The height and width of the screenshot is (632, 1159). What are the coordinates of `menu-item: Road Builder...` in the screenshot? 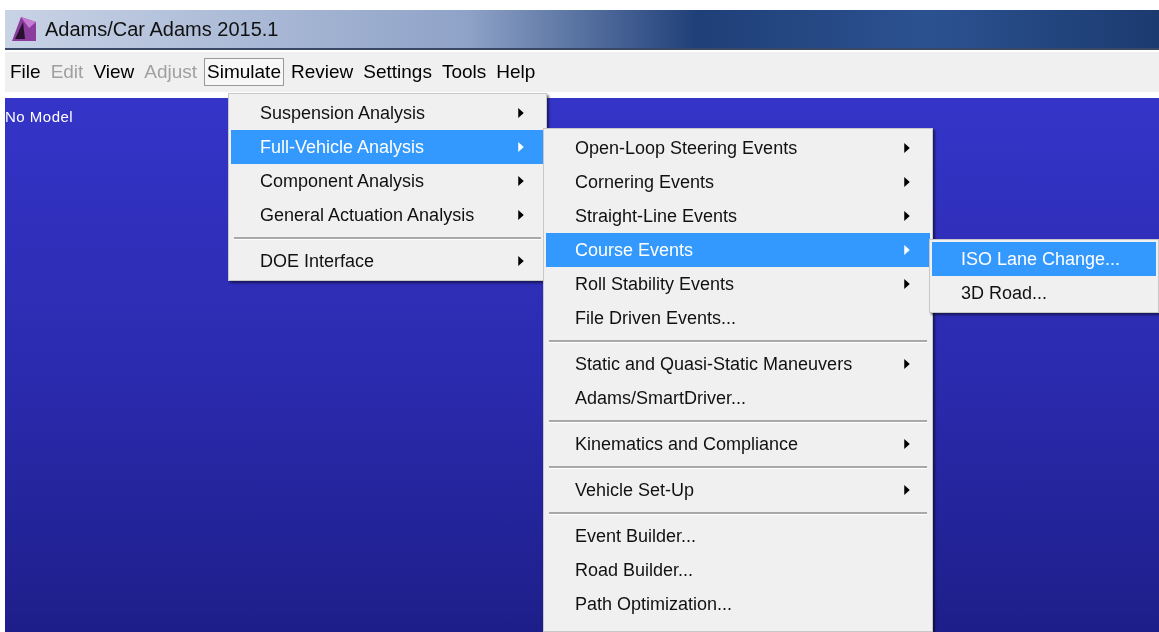 It's located at (738, 570).